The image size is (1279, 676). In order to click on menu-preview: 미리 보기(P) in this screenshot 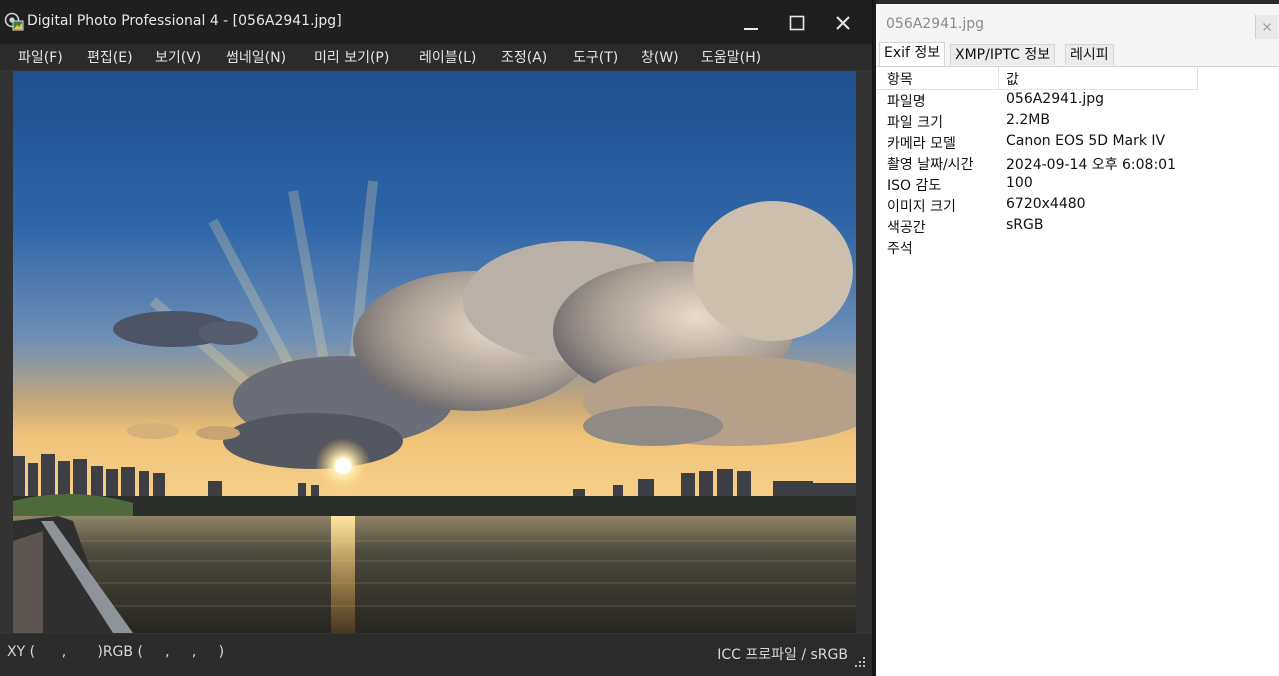, I will do `click(351, 57)`.